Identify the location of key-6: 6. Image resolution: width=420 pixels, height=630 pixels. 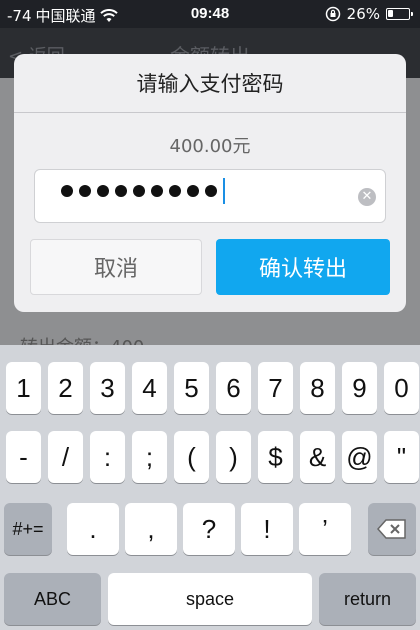
(233, 388).